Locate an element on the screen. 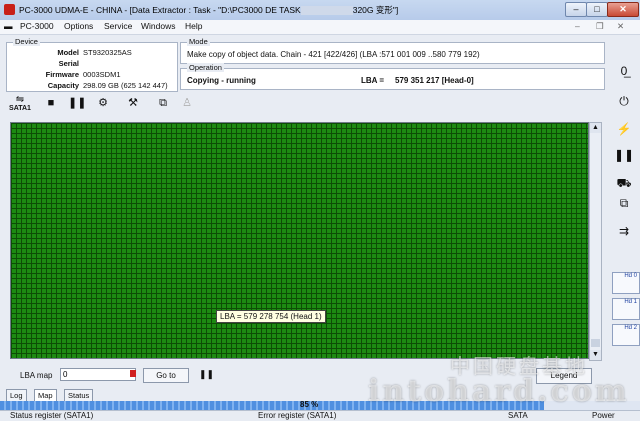 Image resolution: width=640 pixels, height=421 pixels. lba-input-indicator-icon is located at coordinates (133, 373).